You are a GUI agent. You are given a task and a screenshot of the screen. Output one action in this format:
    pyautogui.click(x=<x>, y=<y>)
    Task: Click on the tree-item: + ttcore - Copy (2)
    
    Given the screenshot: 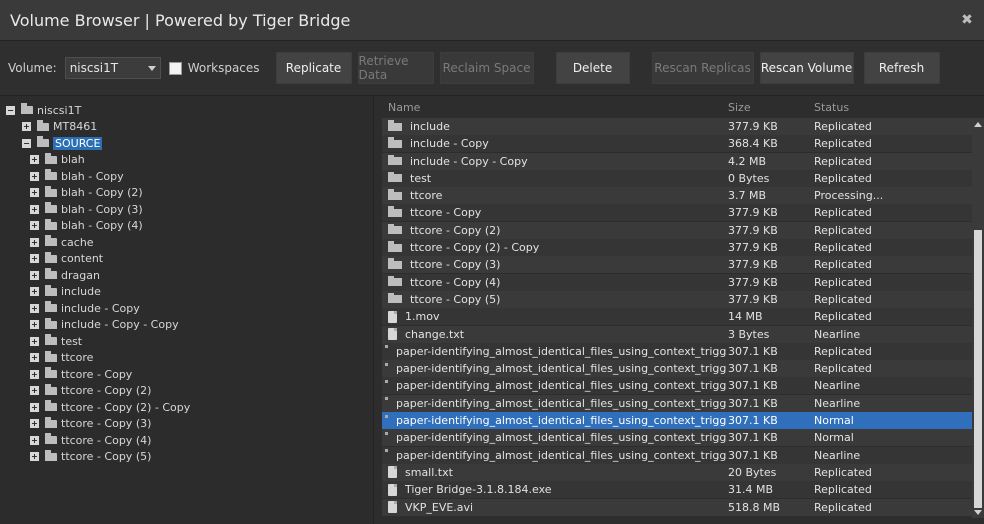 What is the action you would take?
    pyautogui.click(x=188, y=391)
    